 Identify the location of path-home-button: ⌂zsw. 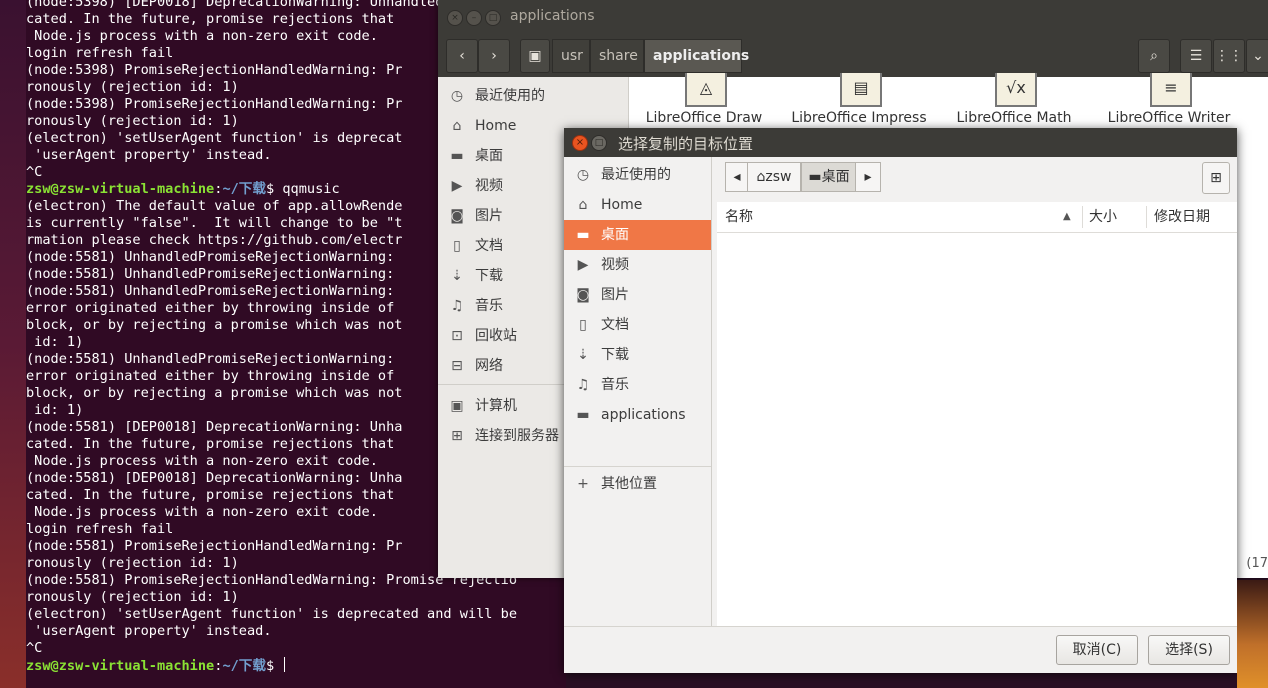
(774, 177).